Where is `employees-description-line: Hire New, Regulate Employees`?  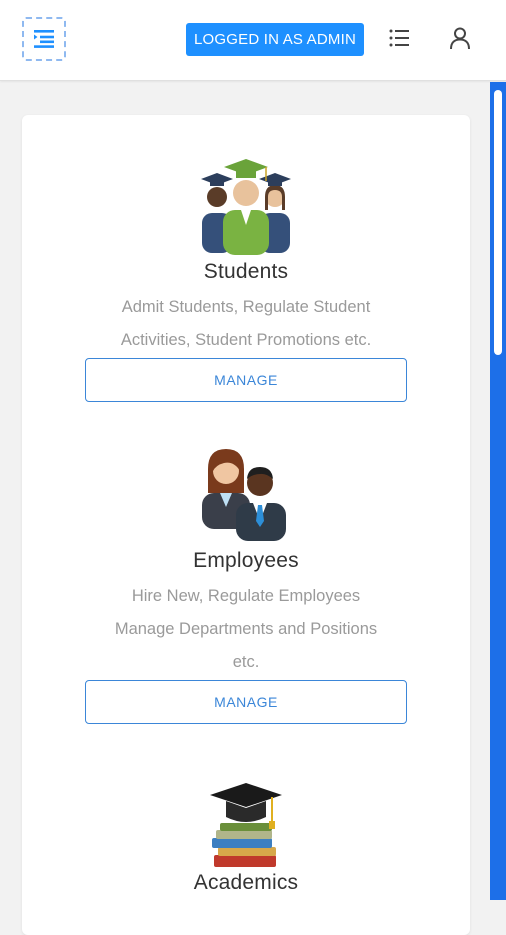
employees-description-line: Hire New, Regulate Employees is located at coordinates (246, 596).